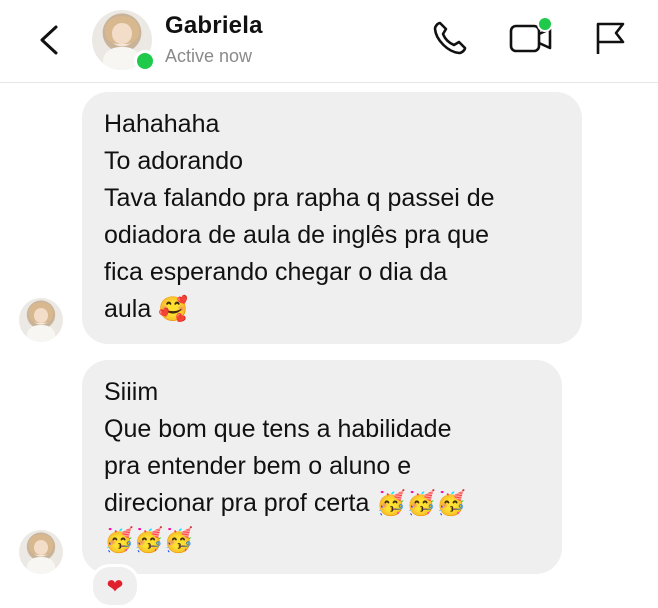 The height and width of the screenshot is (608, 658). I want to click on active-status: Active now, so click(209, 56).